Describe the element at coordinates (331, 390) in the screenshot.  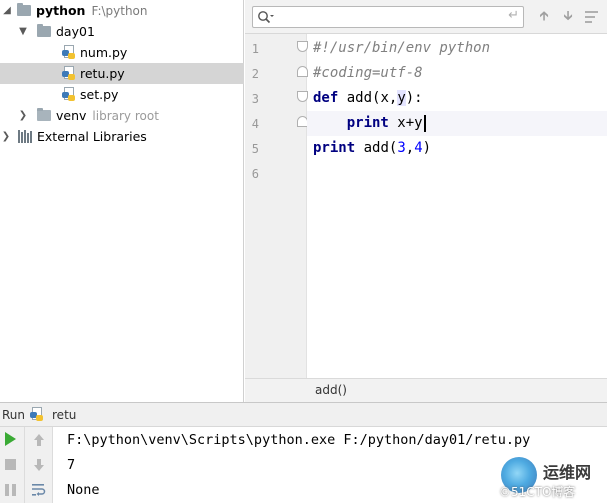
I see `breadcrumb-item: add()` at that location.